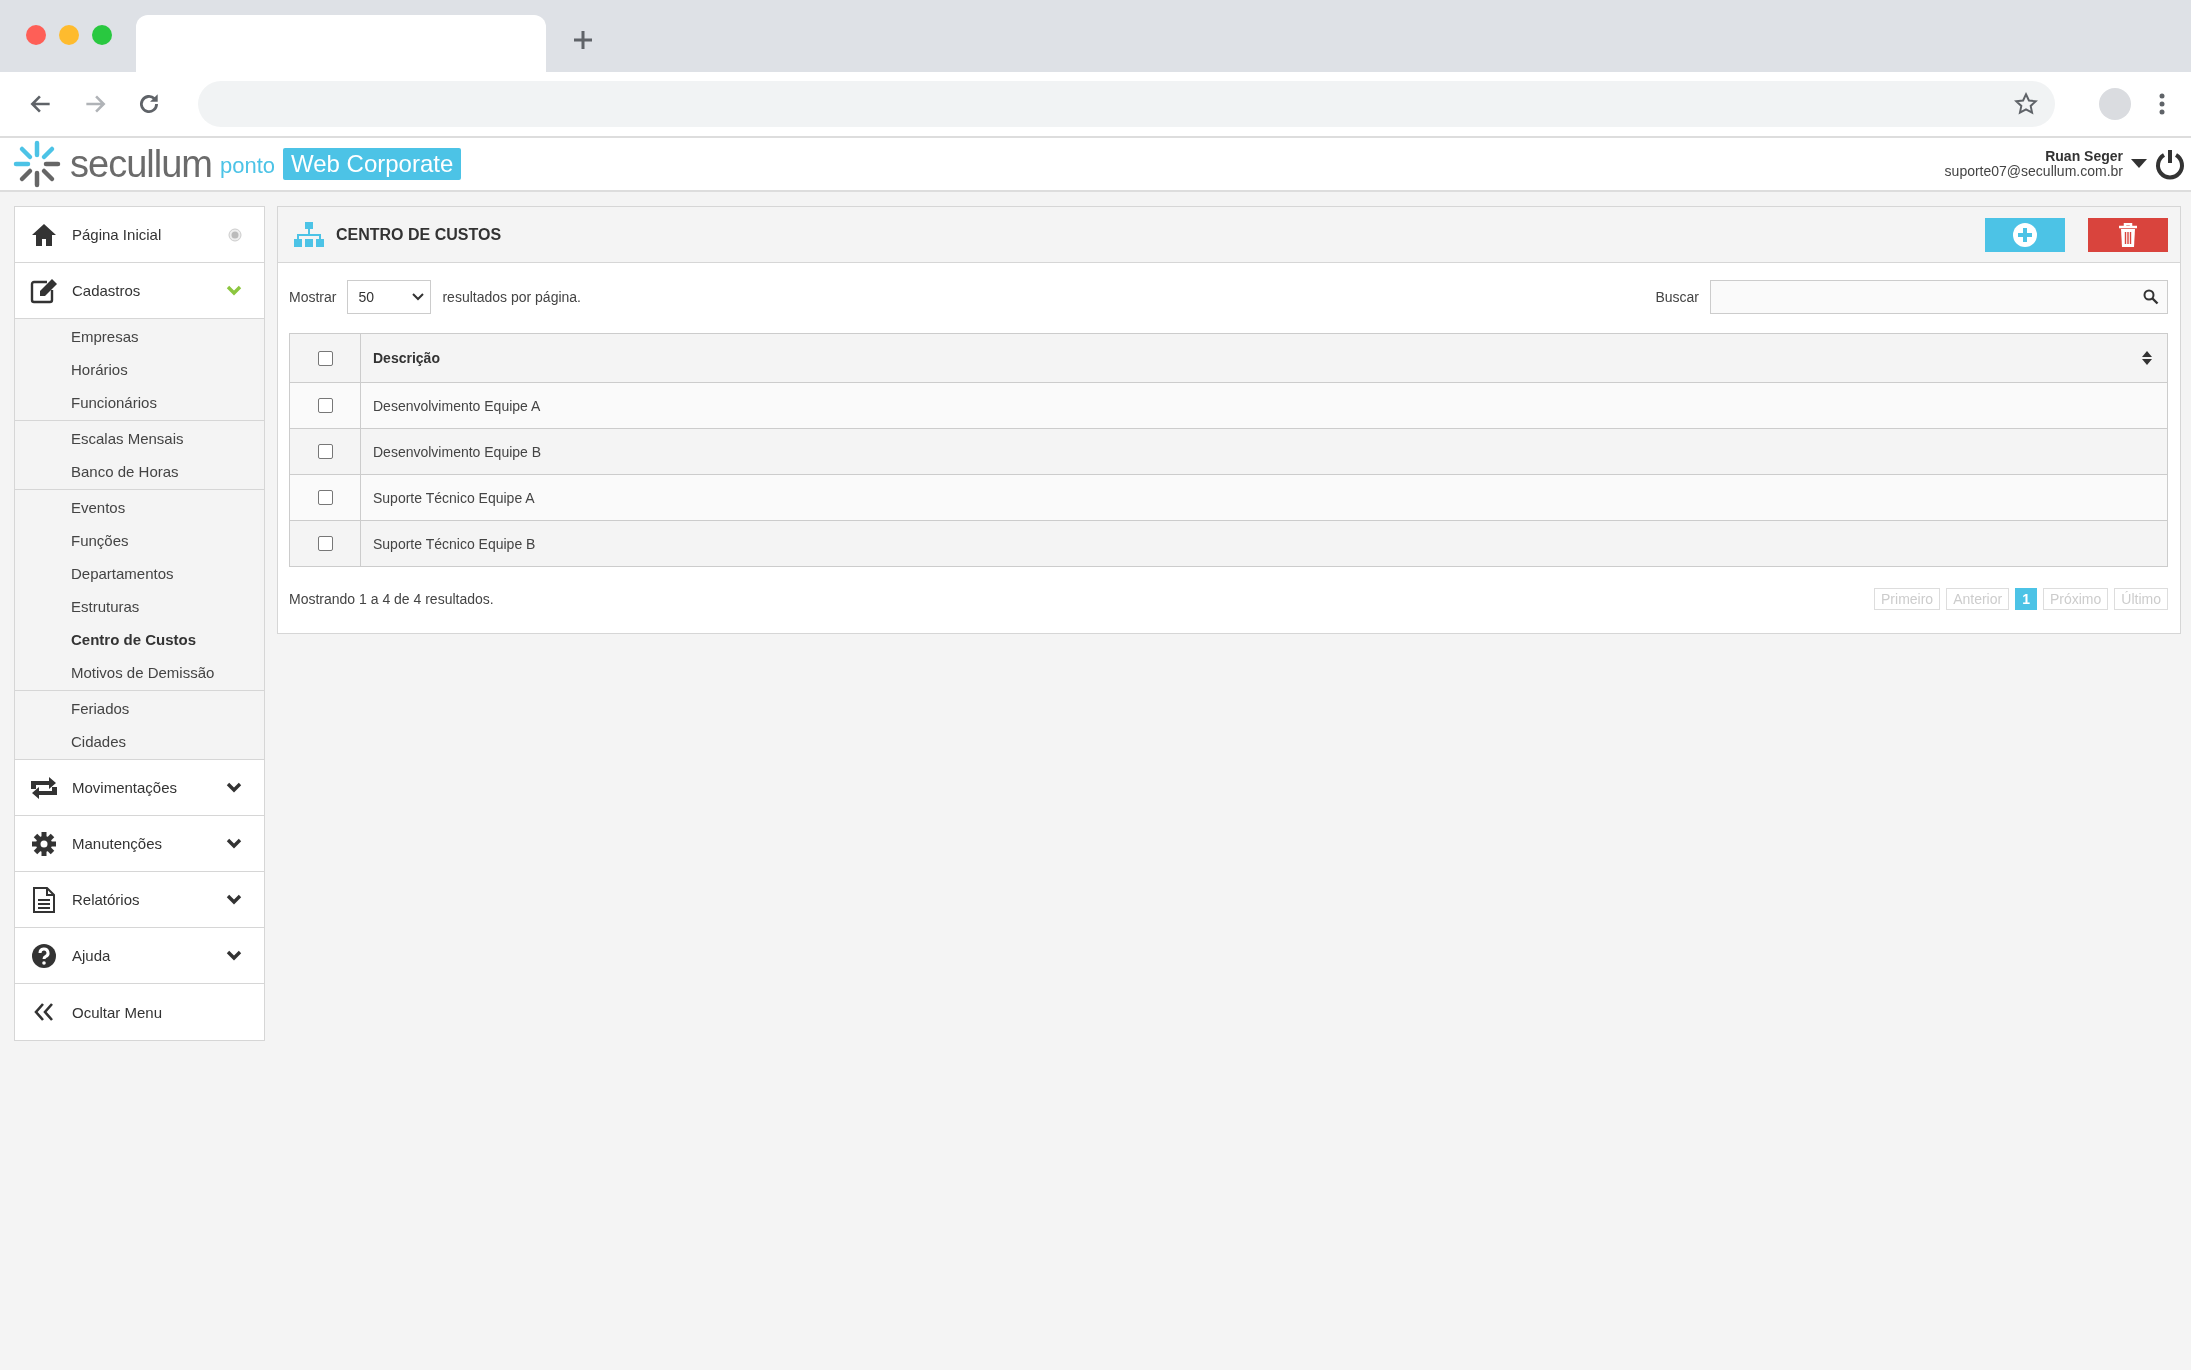  Describe the element at coordinates (118, 843) in the screenshot. I see `sidebar-item-label: Manutenções` at that location.